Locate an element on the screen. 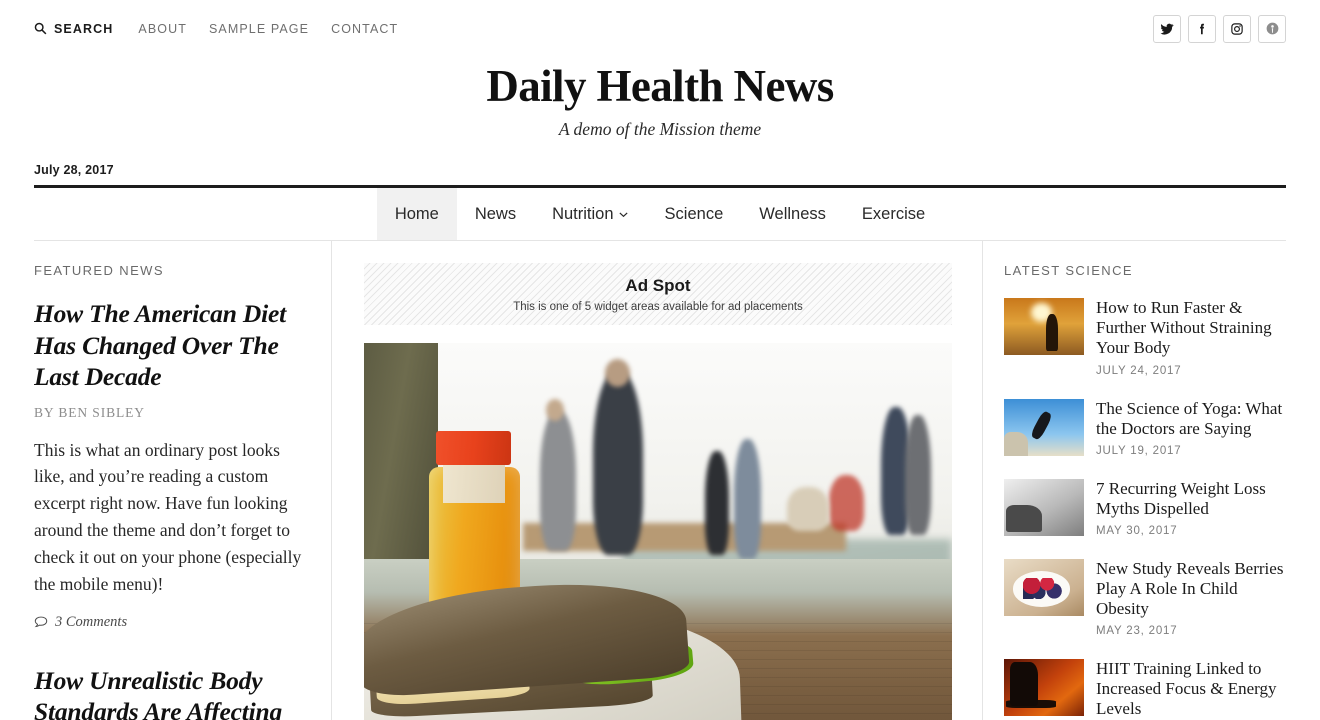  facebook-icon is located at coordinates (1202, 29).